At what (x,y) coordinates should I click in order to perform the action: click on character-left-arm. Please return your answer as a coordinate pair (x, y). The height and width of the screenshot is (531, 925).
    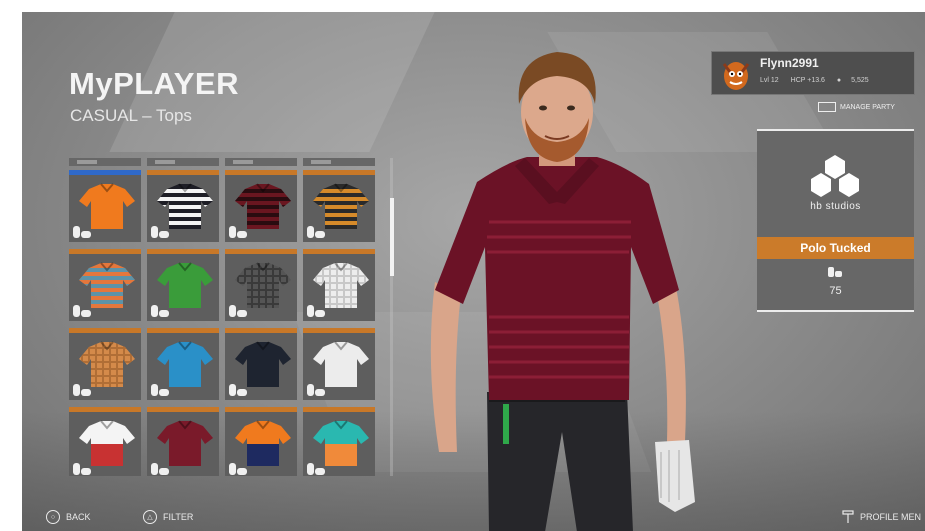
    Looking at the image, I should click on (445, 367).